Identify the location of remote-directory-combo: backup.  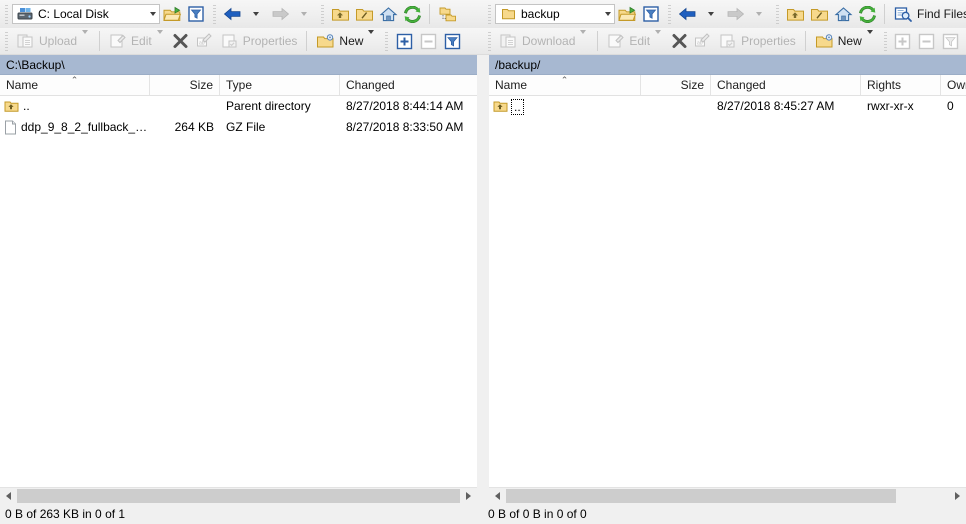
(555, 14).